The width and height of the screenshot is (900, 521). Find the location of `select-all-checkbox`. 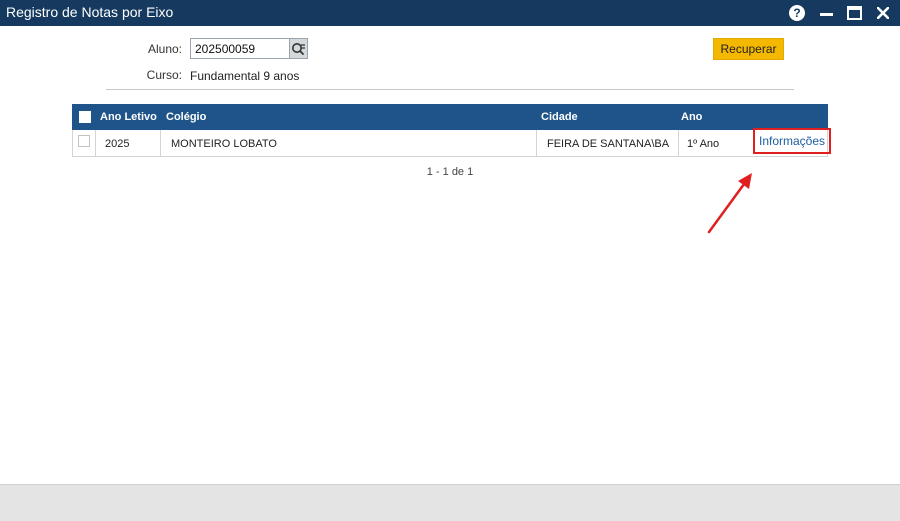

select-all-checkbox is located at coordinates (85, 117).